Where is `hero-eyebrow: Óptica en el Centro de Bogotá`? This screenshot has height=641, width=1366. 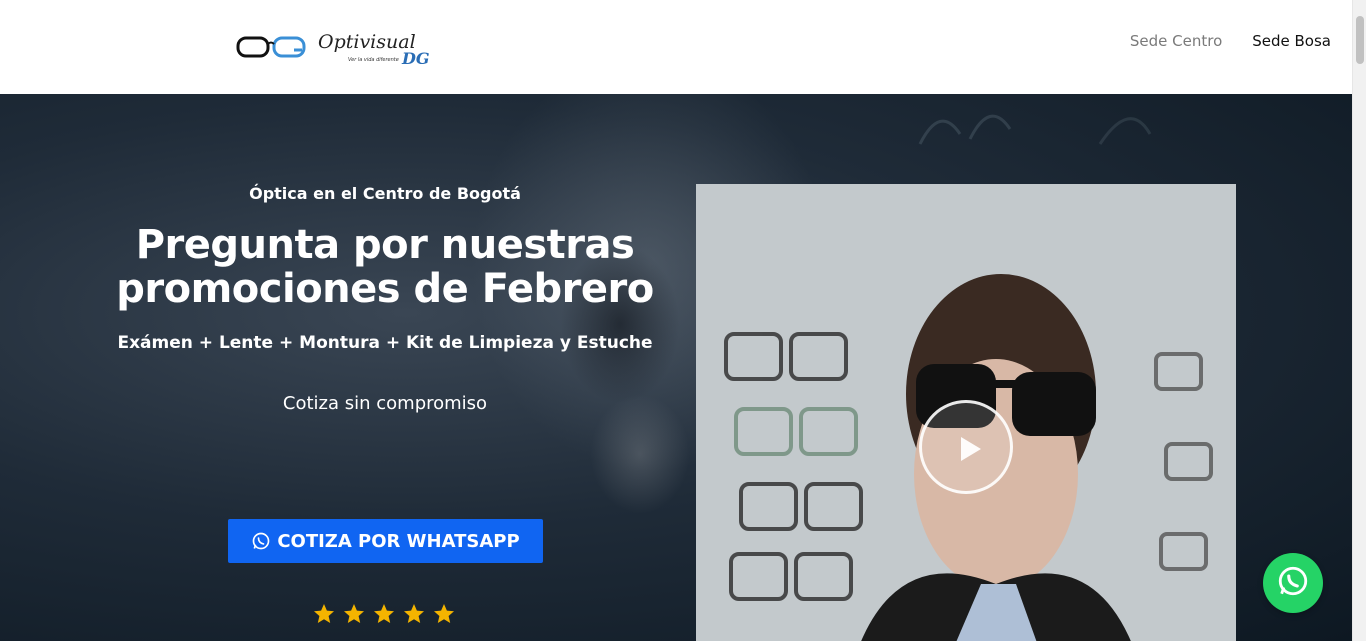
hero-eyebrow: Óptica en el Centro de Bogotá is located at coordinates (385, 193).